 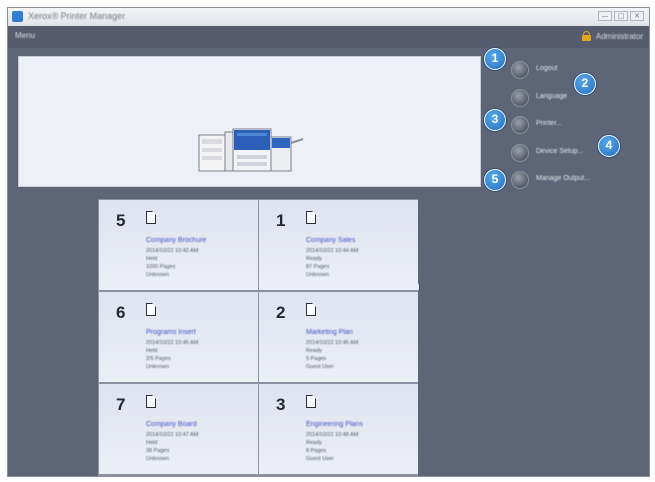 What do you see at coordinates (619, 36) in the screenshot?
I see `user-name: Administrator` at bounding box center [619, 36].